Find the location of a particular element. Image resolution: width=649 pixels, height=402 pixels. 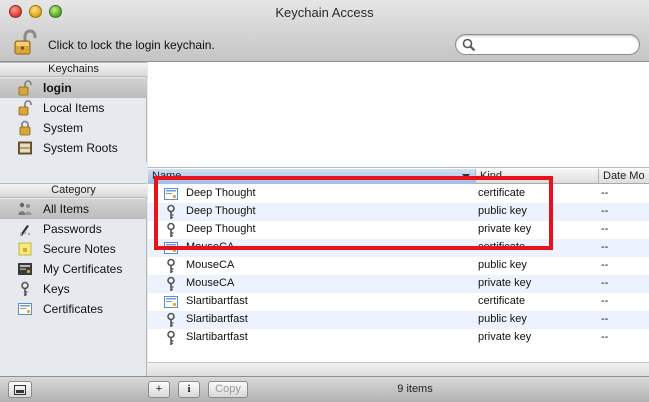

toggle-sidebar-button is located at coordinates (20, 389).